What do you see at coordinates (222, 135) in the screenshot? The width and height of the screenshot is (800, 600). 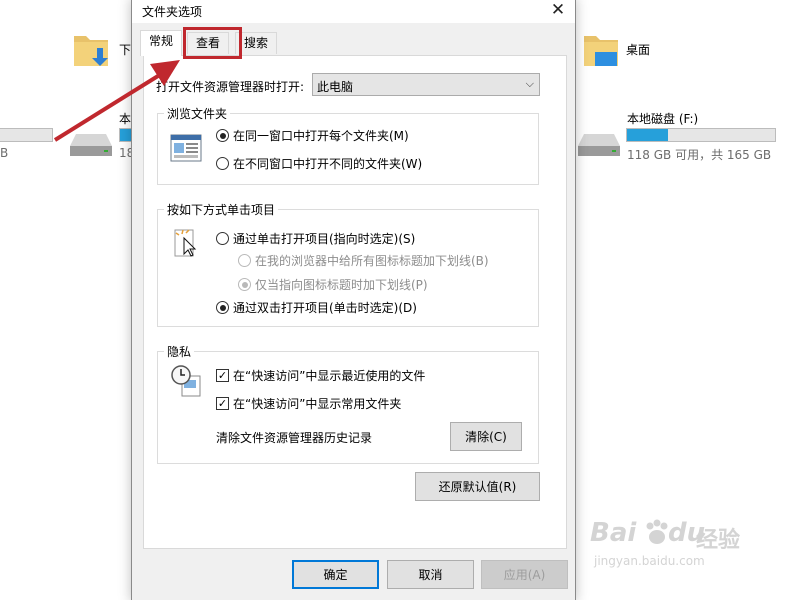 I see `radio-same-window-indicator` at bounding box center [222, 135].